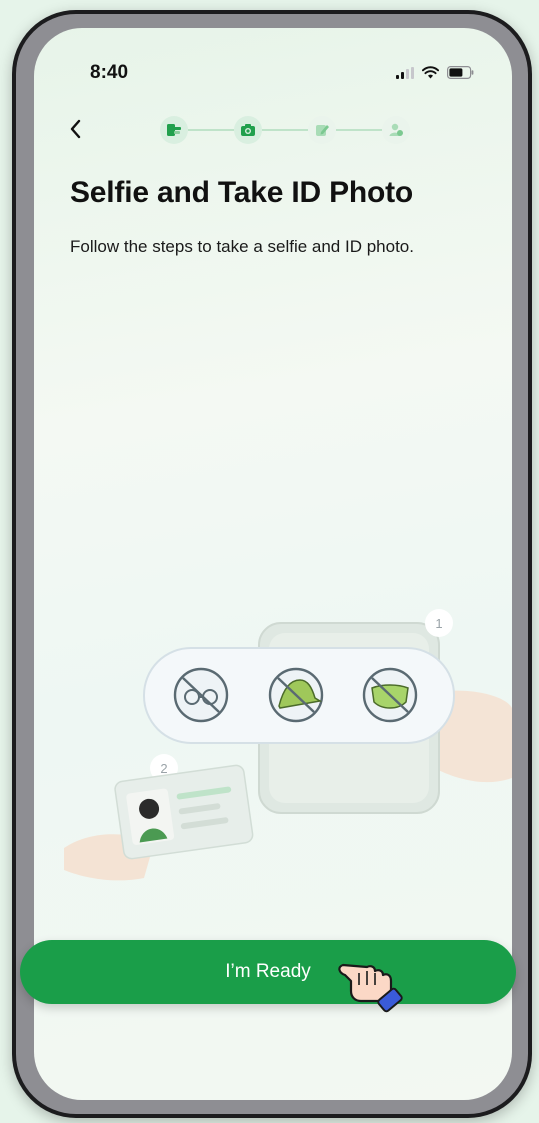 The width and height of the screenshot is (539, 1123). I want to click on step-edit, so click(322, 130).